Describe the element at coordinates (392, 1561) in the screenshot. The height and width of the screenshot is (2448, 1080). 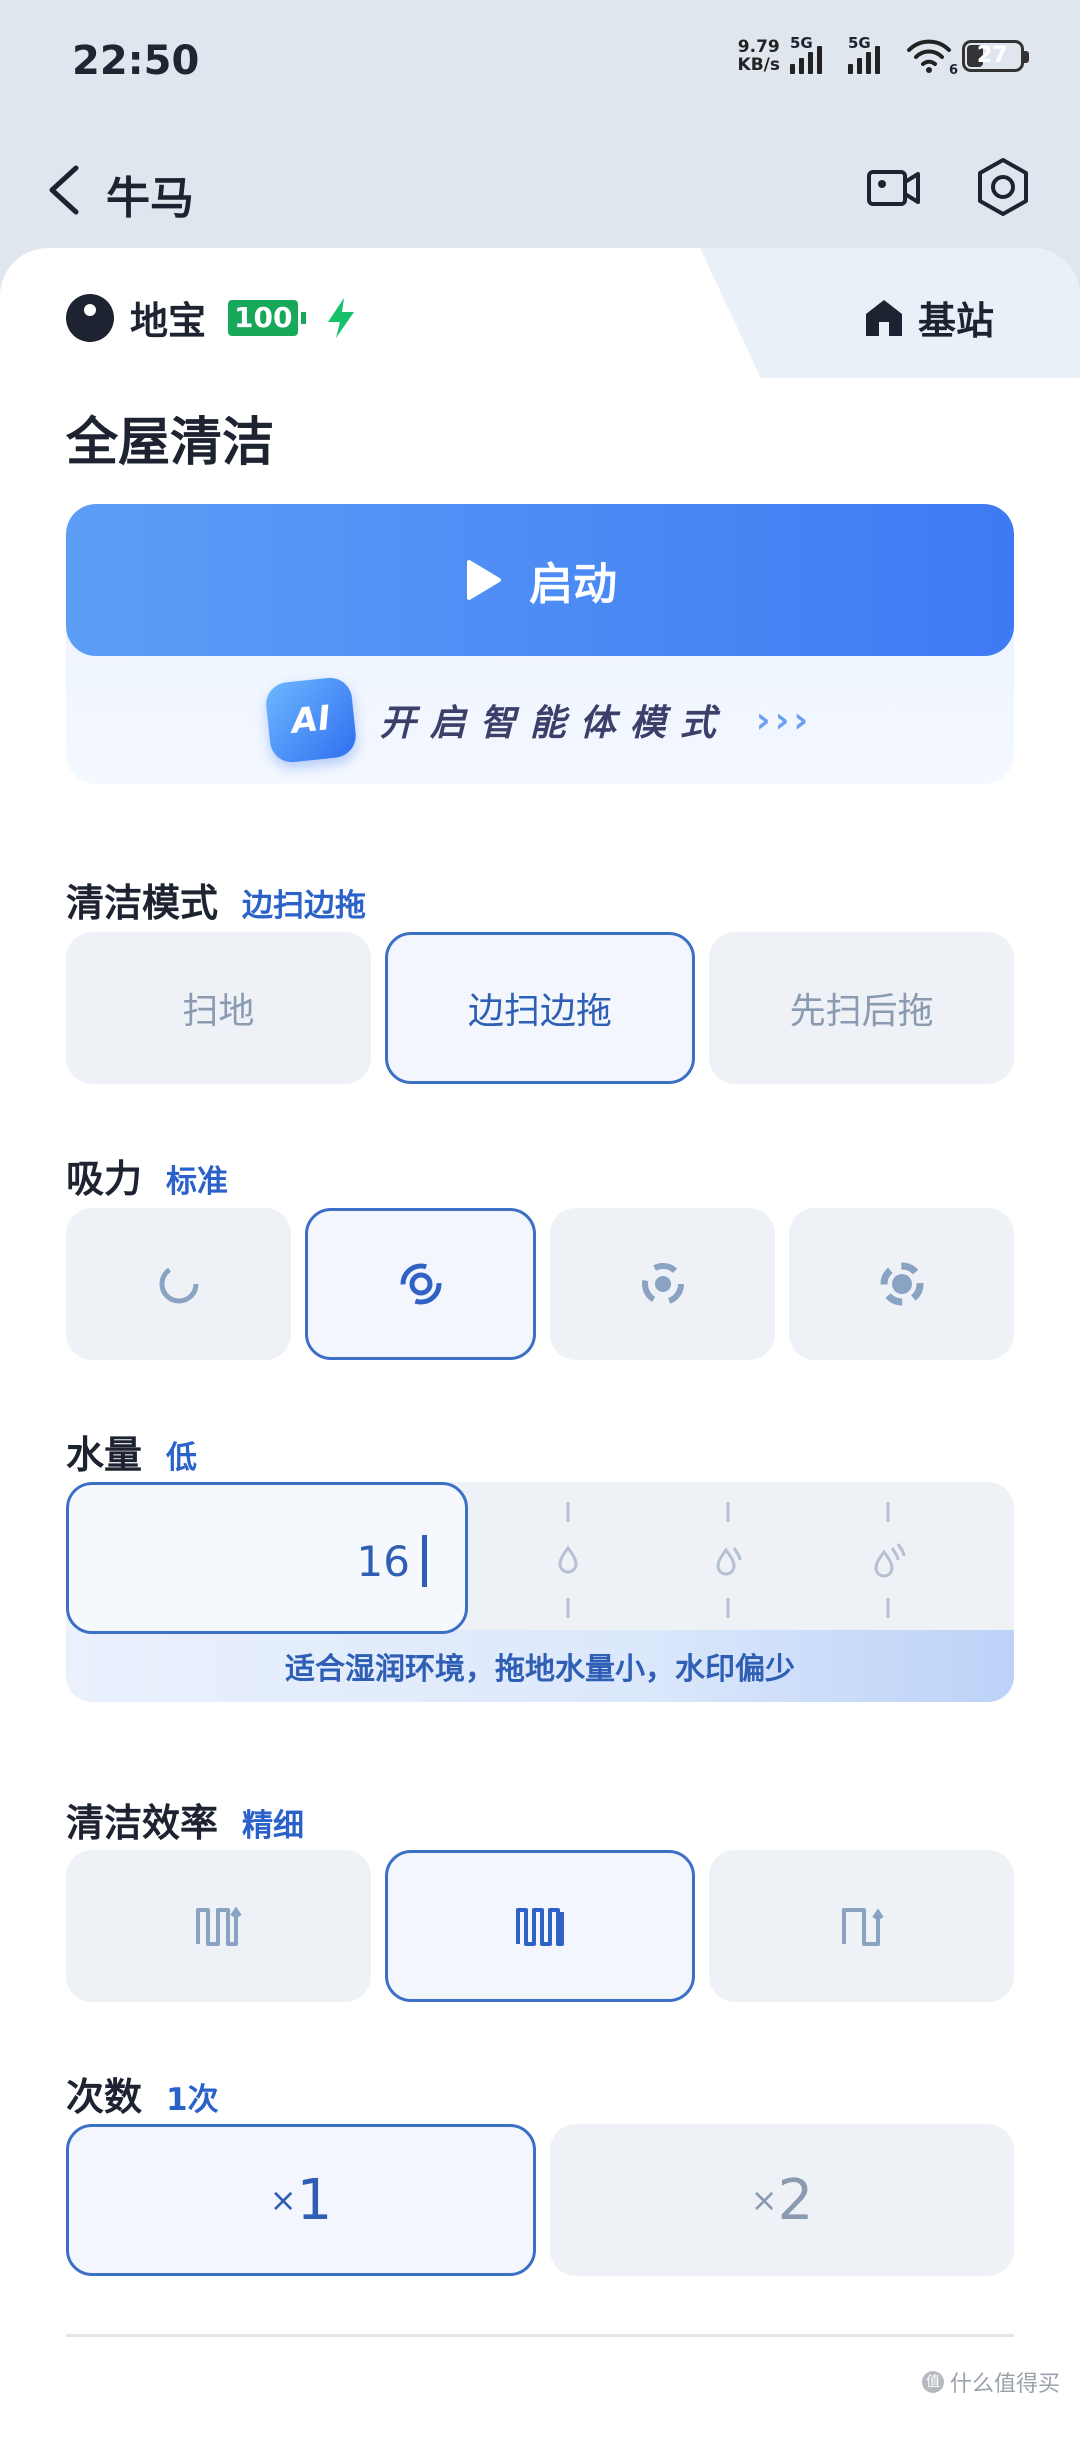
I see `water-value: 16` at that location.